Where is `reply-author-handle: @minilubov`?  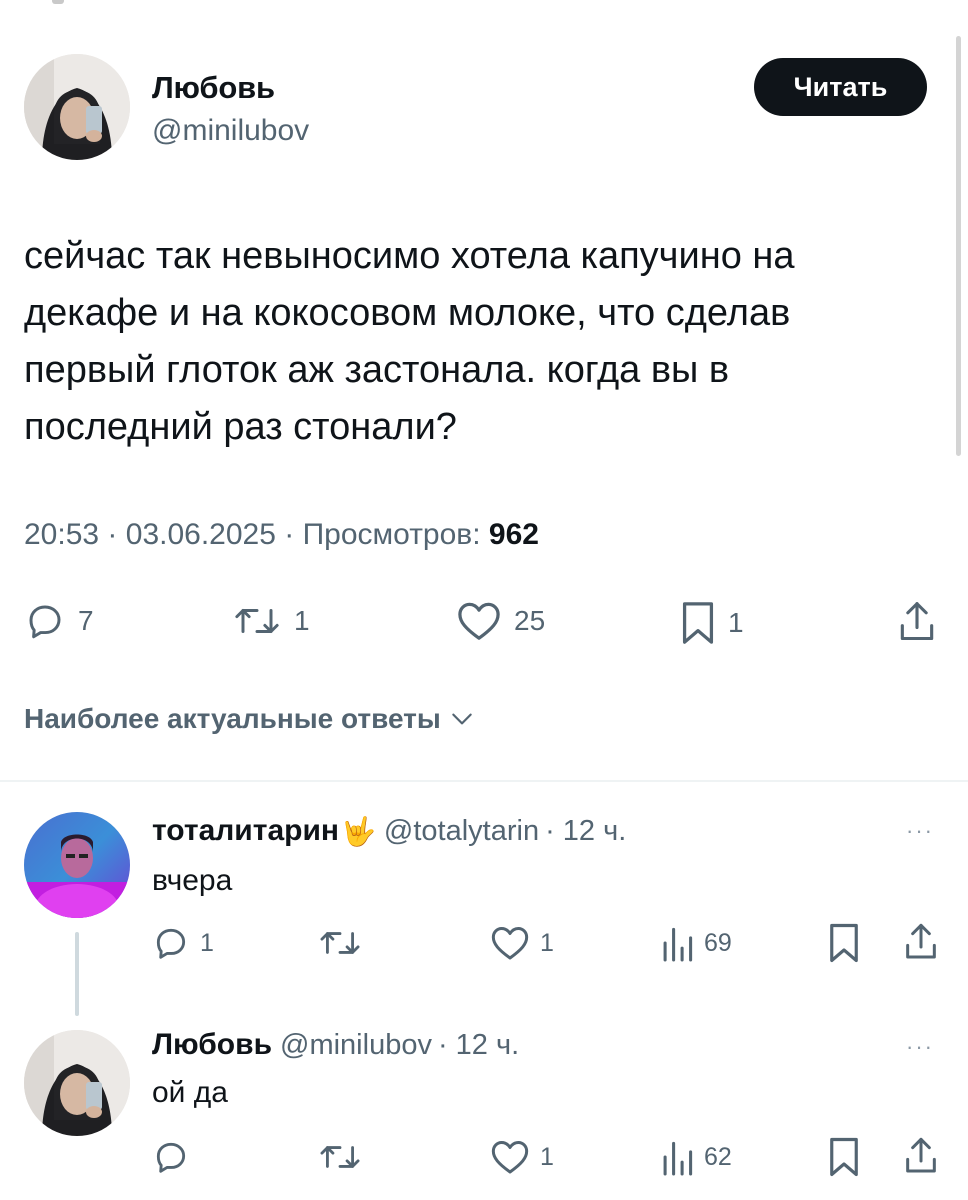 reply-author-handle: @minilubov is located at coordinates (356, 1045).